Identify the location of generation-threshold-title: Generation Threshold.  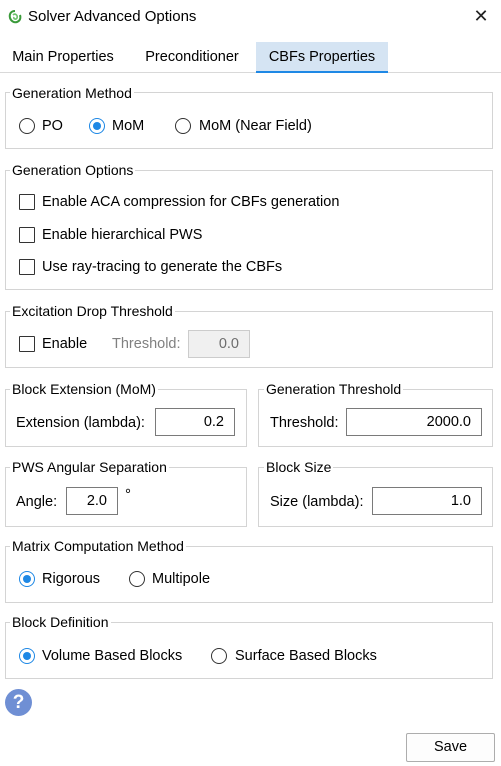
(334, 389).